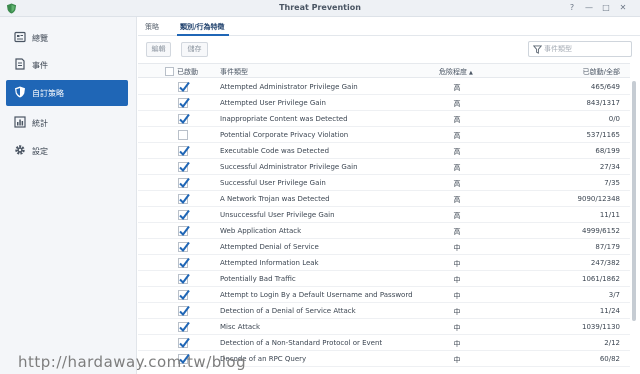  What do you see at coordinates (389, 26) in the screenshot?
I see `tab-bar: 策略 類別/行為特徵` at bounding box center [389, 26].